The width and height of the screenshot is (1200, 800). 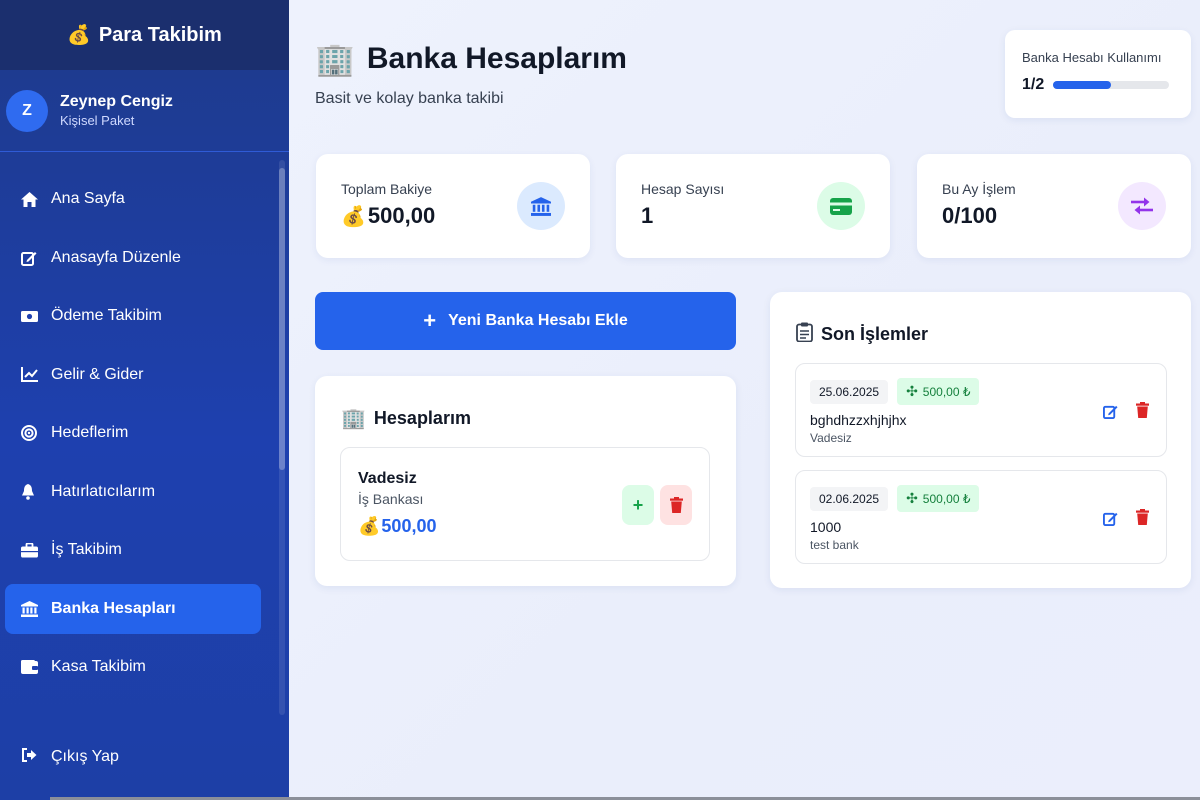 I want to click on stat-card-total-balance: Toplam Bakiye 💰 500,00, so click(x=453, y=206).